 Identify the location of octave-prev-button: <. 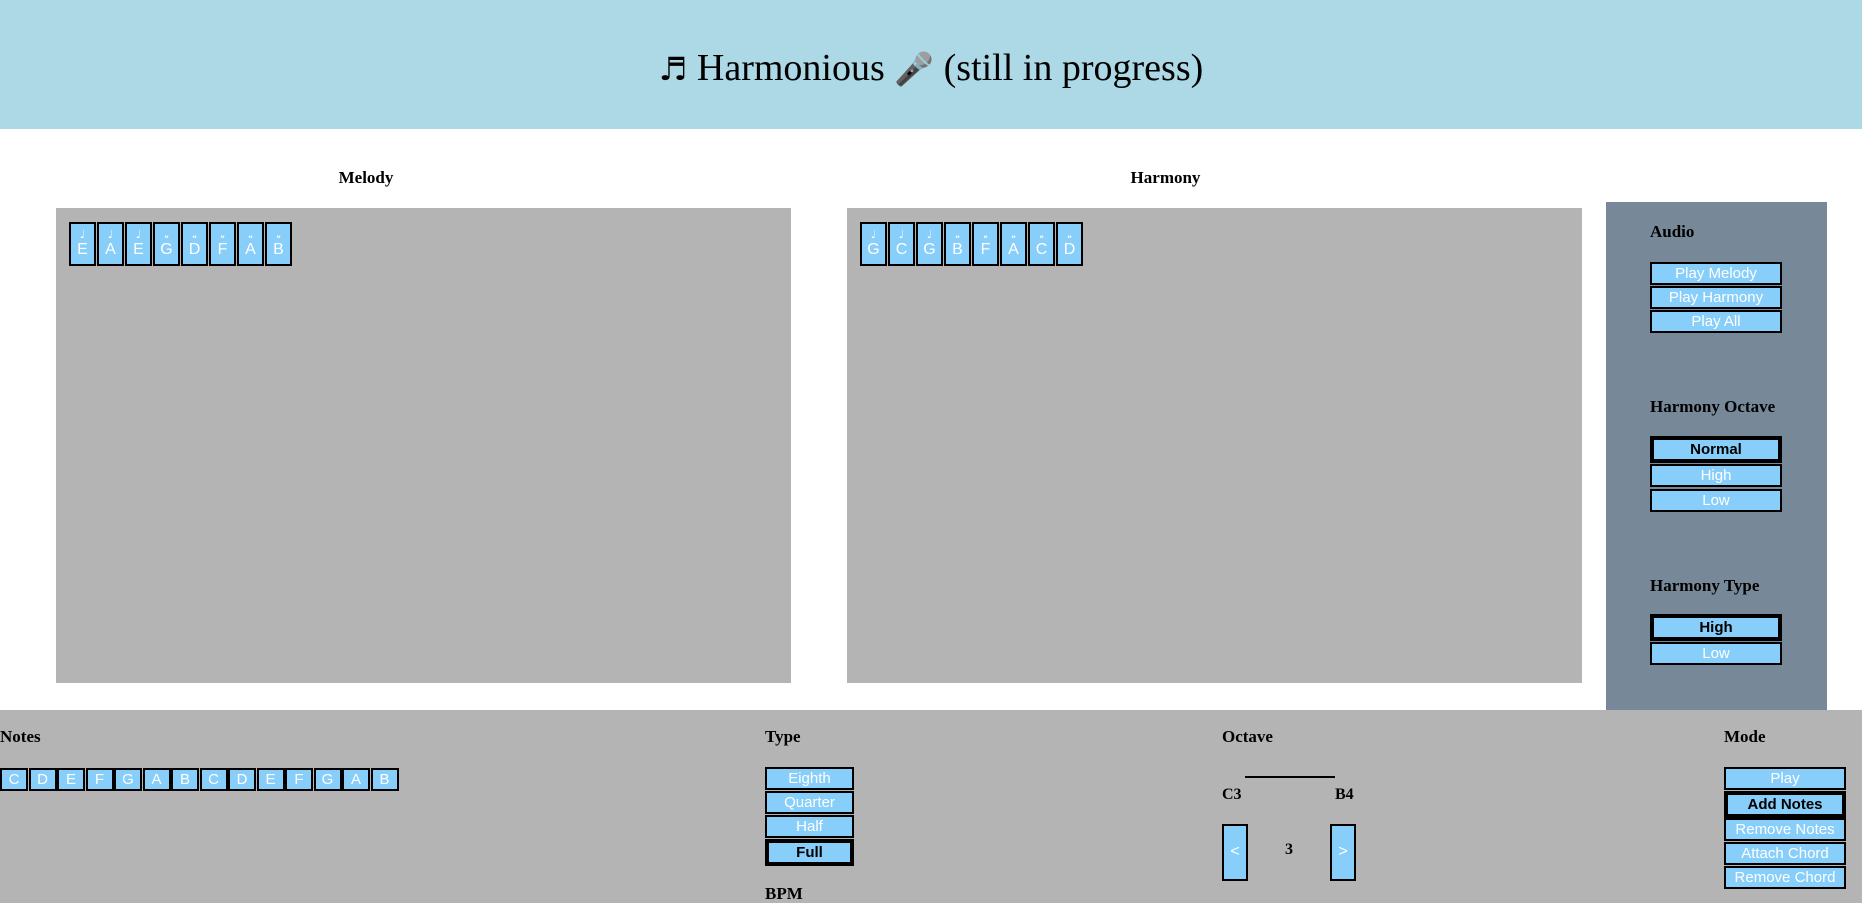
(1235, 852).